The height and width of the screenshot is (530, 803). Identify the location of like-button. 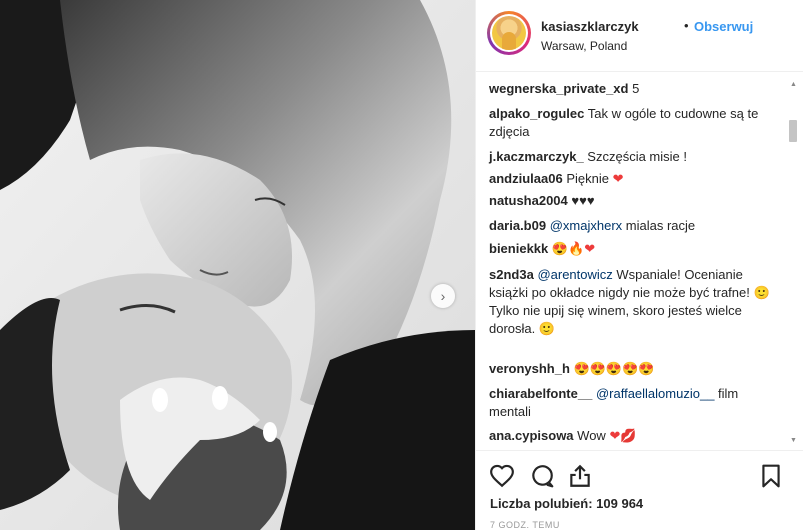
(502, 476).